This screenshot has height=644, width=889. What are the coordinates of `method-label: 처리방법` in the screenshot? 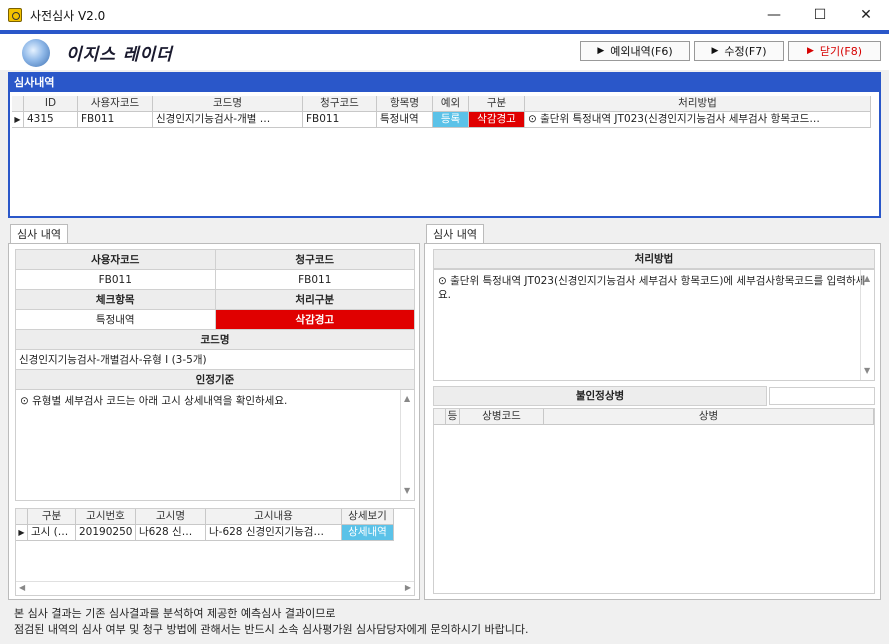 It's located at (654, 259).